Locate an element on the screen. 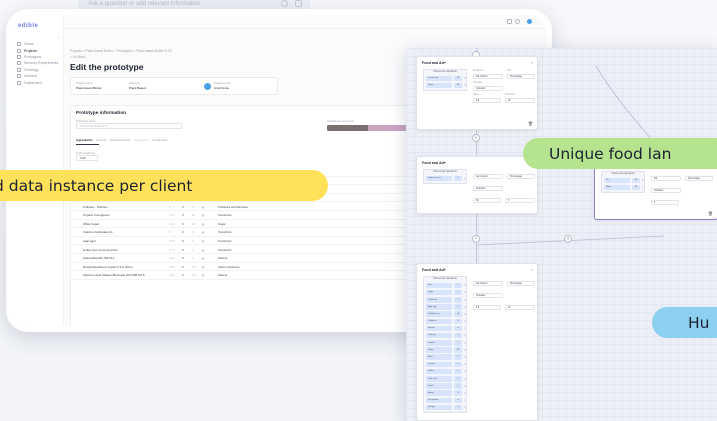 This screenshot has height=421, width=717. cell-q3: 0.2 is located at coordinates (194, 267).